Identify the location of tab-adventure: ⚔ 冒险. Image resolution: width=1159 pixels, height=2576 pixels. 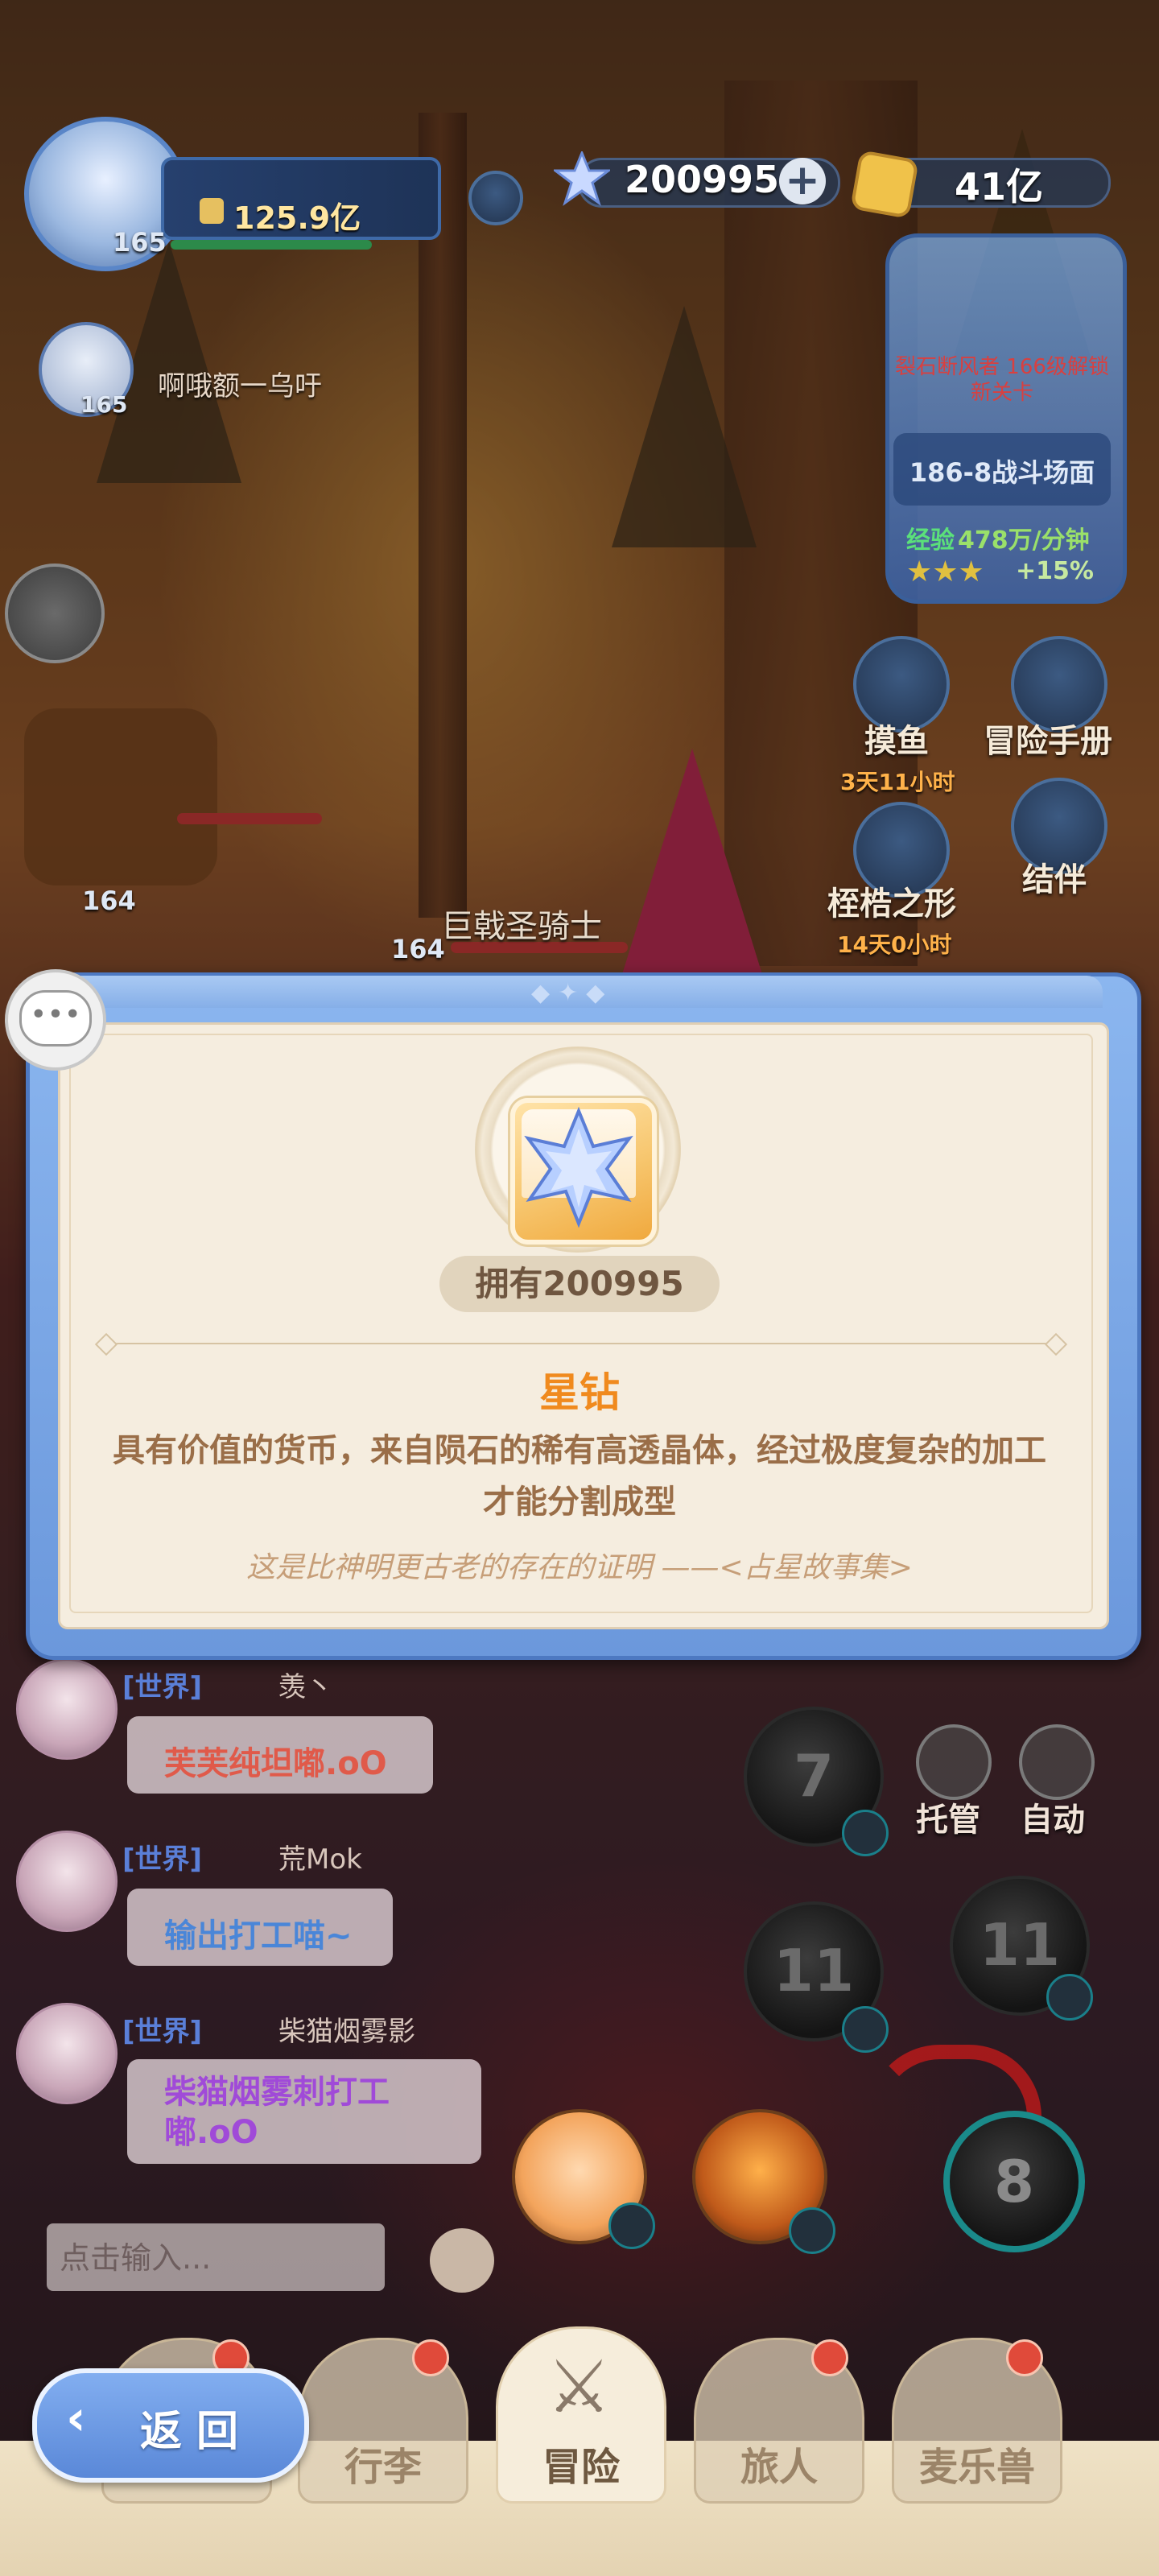
(581, 2415).